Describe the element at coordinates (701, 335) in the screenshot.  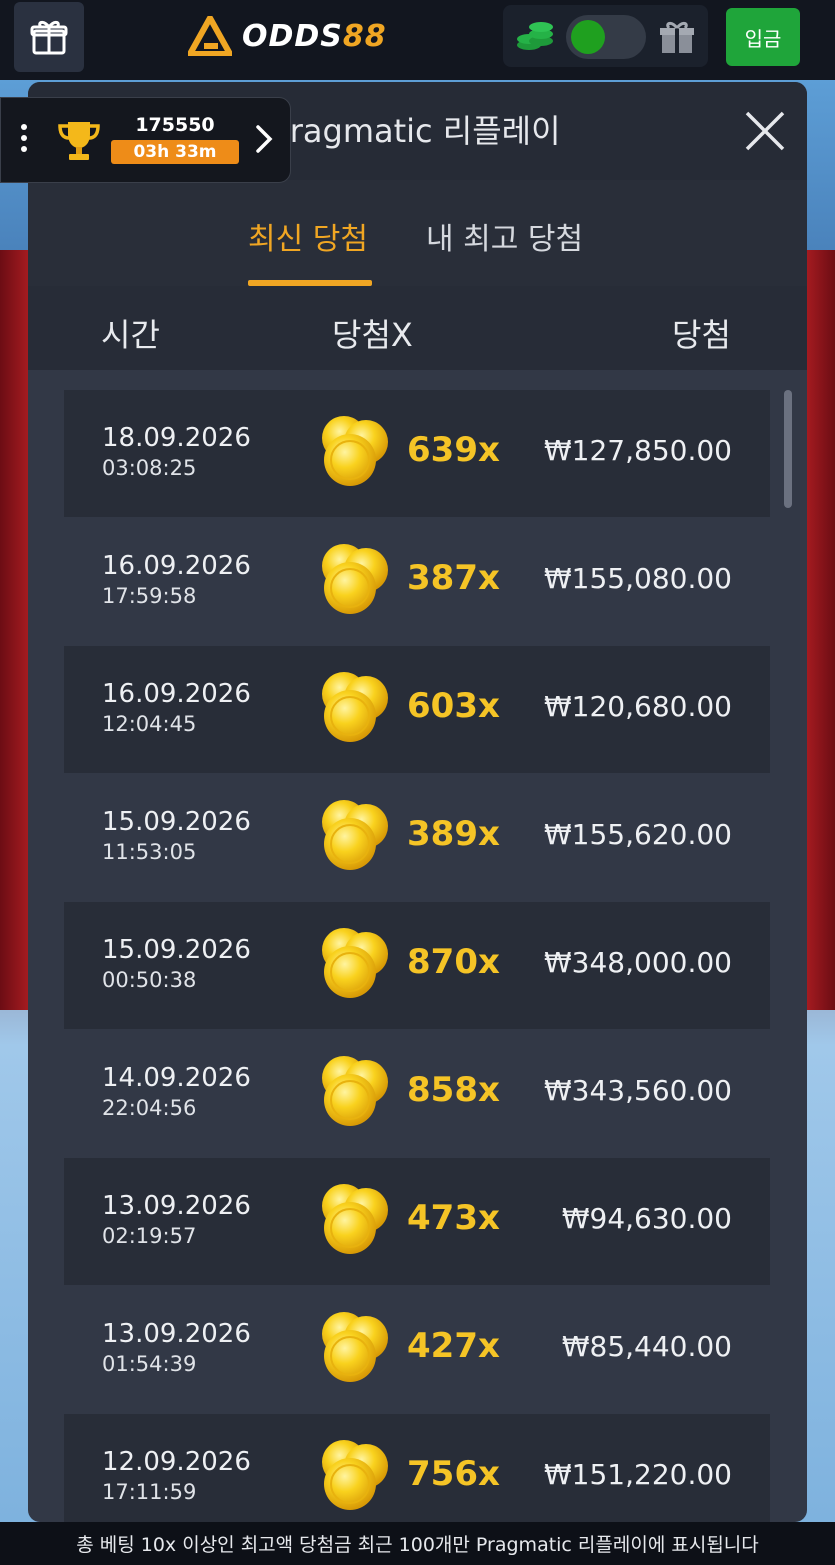
I see `column-header-win: 당첨` at that location.